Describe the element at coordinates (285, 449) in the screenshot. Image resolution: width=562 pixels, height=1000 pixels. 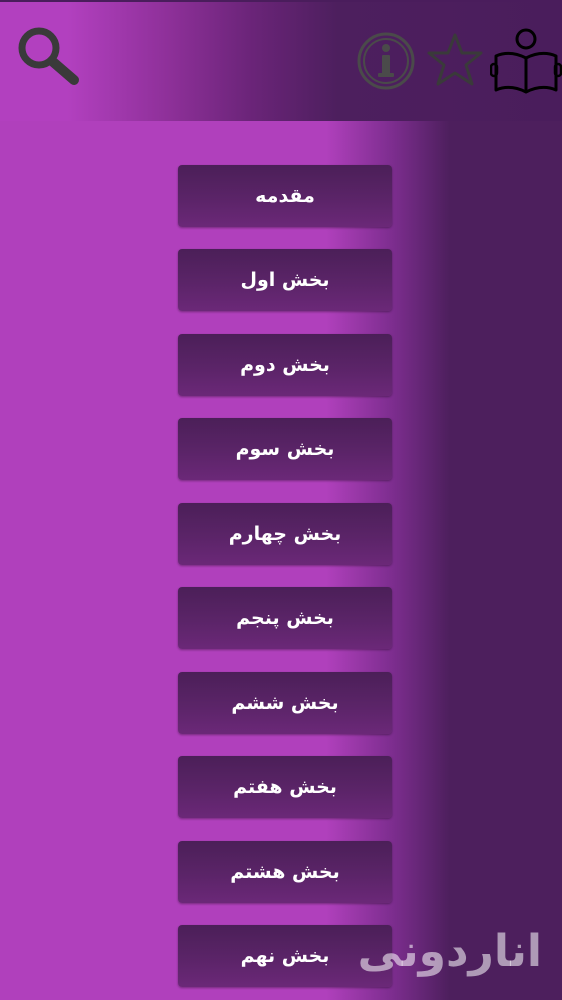
I see `menu-item-part-3: بخش سوم` at that location.